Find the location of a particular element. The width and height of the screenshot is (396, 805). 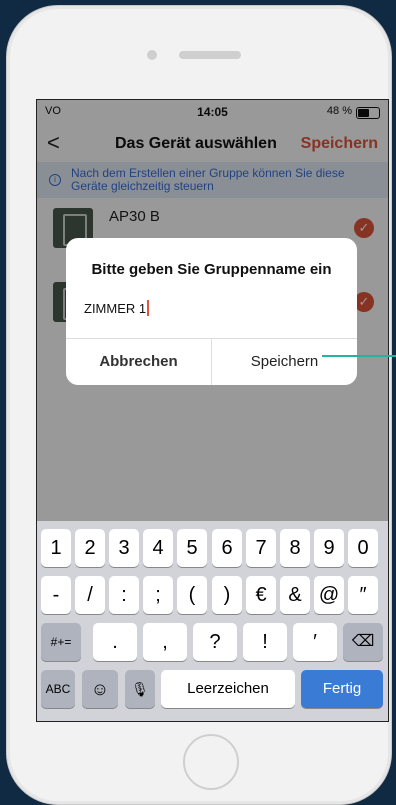

key-symbols-toggle: #+= is located at coordinates (61, 642).